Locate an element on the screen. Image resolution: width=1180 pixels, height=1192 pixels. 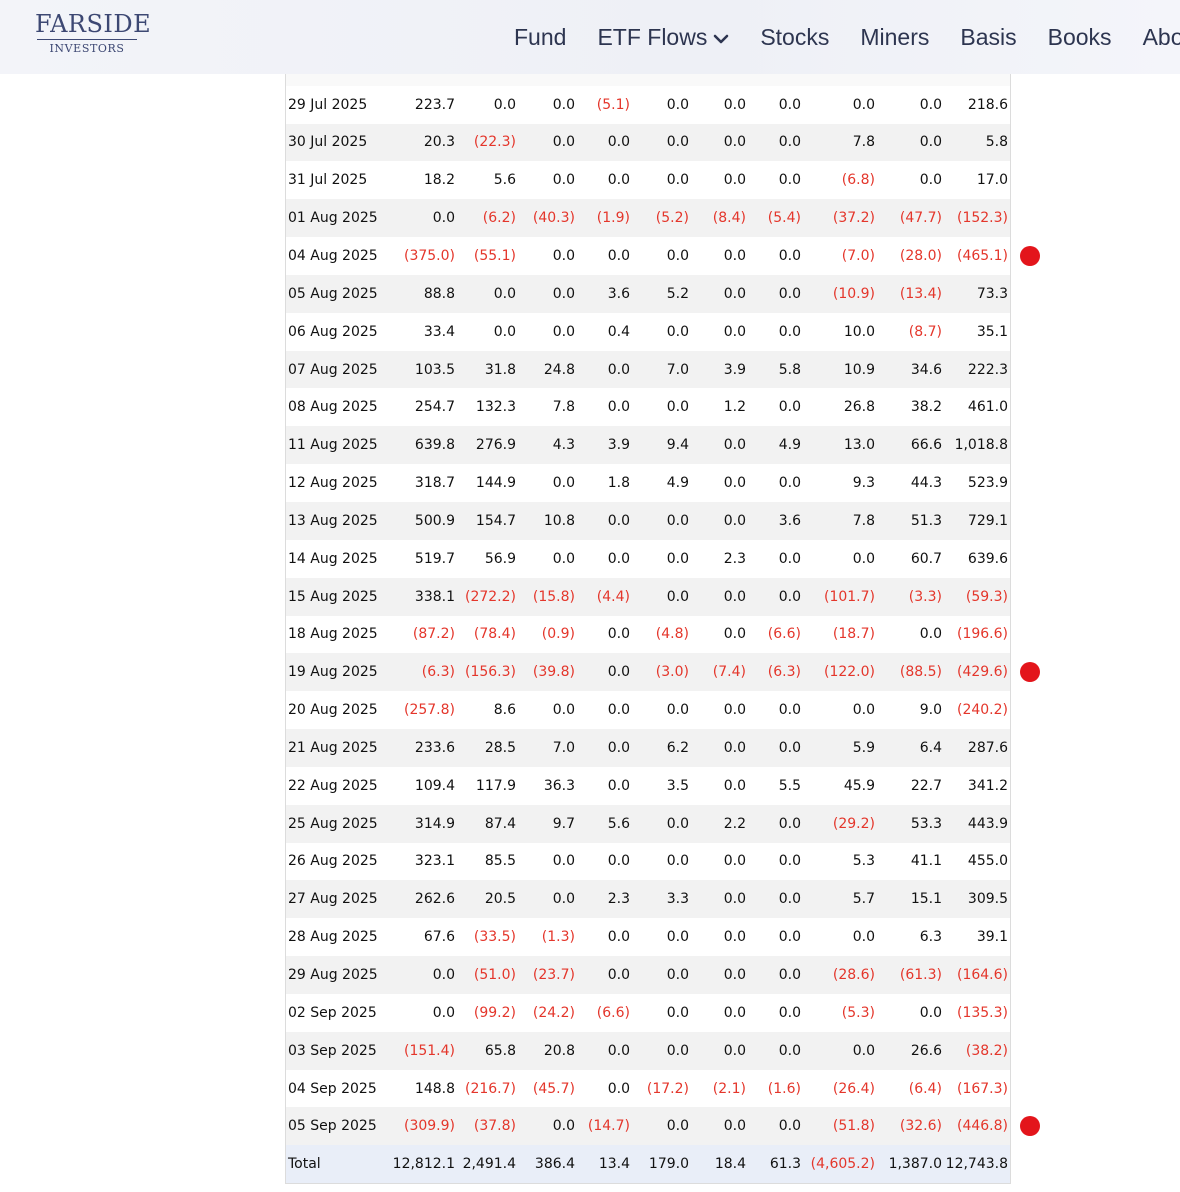
date-cell: 28 Aug 2025 is located at coordinates (333, 937).